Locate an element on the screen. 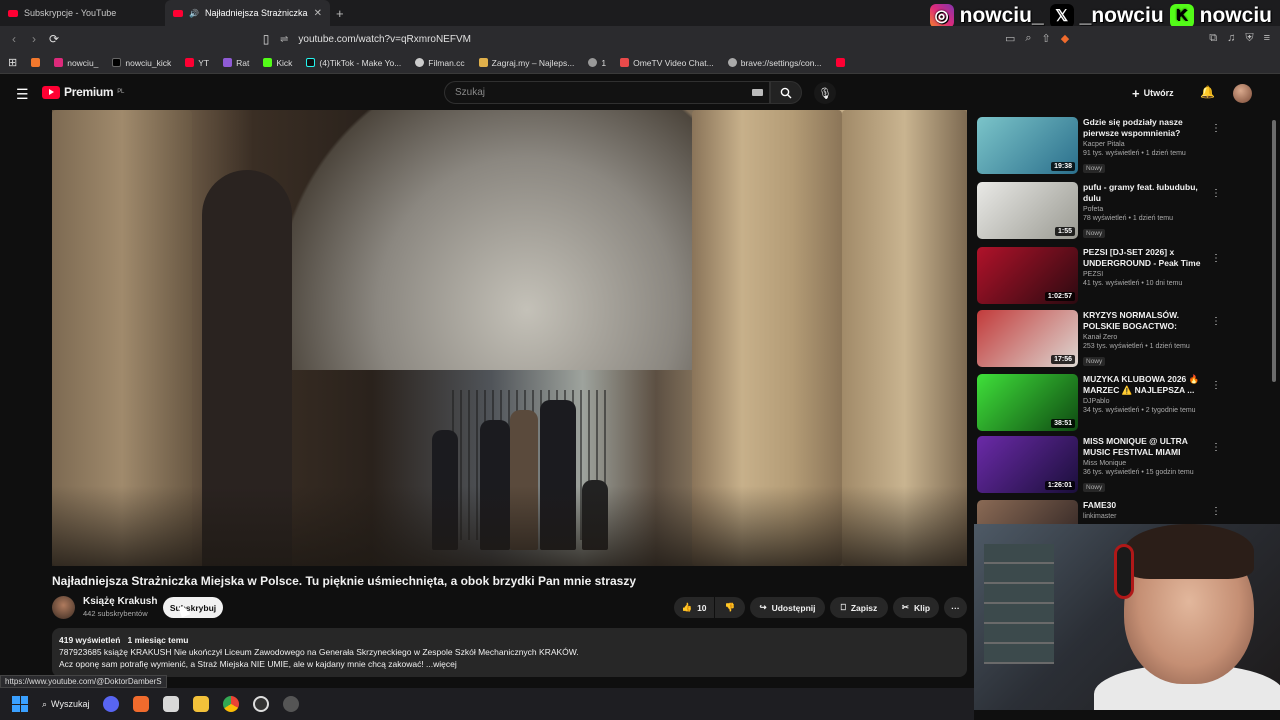  bookmark-rss is located at coordinates (36, 62).